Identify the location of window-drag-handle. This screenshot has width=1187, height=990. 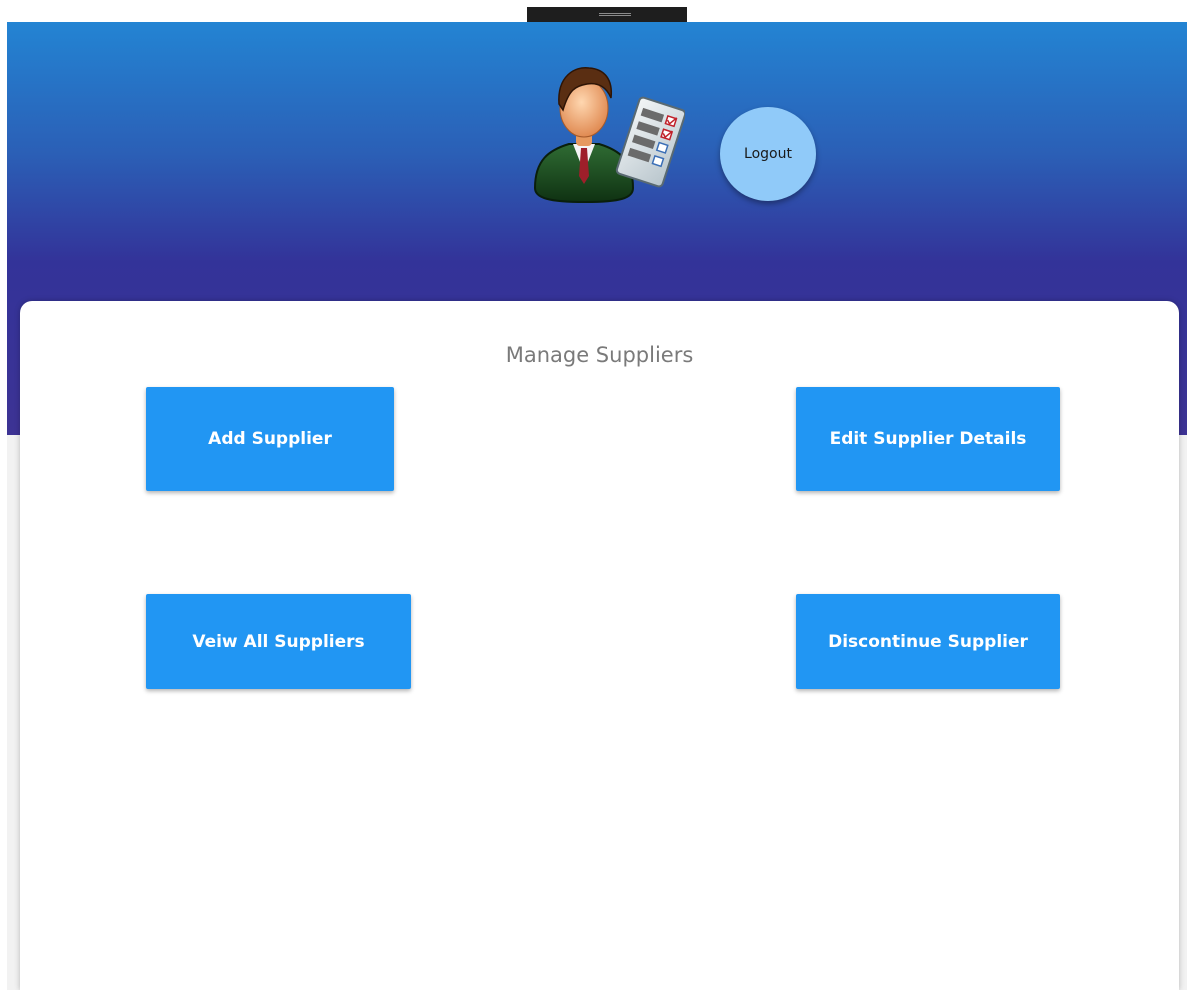
(607, 14).